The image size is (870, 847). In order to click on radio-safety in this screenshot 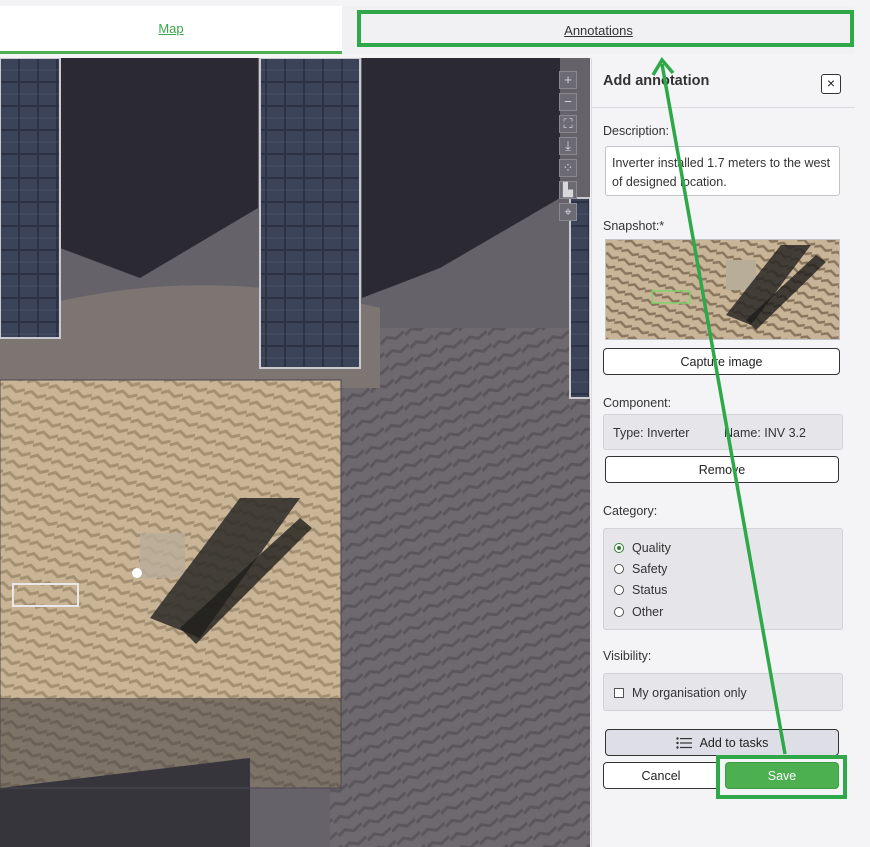, I will do `click(619, 569)`.